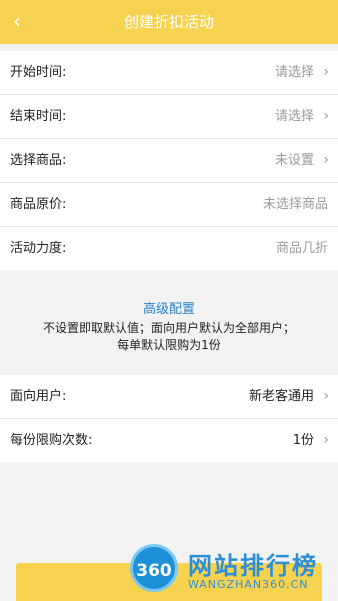  What do you see at coordinates (38, 72) in the screenshot?
I see `start-time-label: 开始时间:` at bounding box center [38, 72].